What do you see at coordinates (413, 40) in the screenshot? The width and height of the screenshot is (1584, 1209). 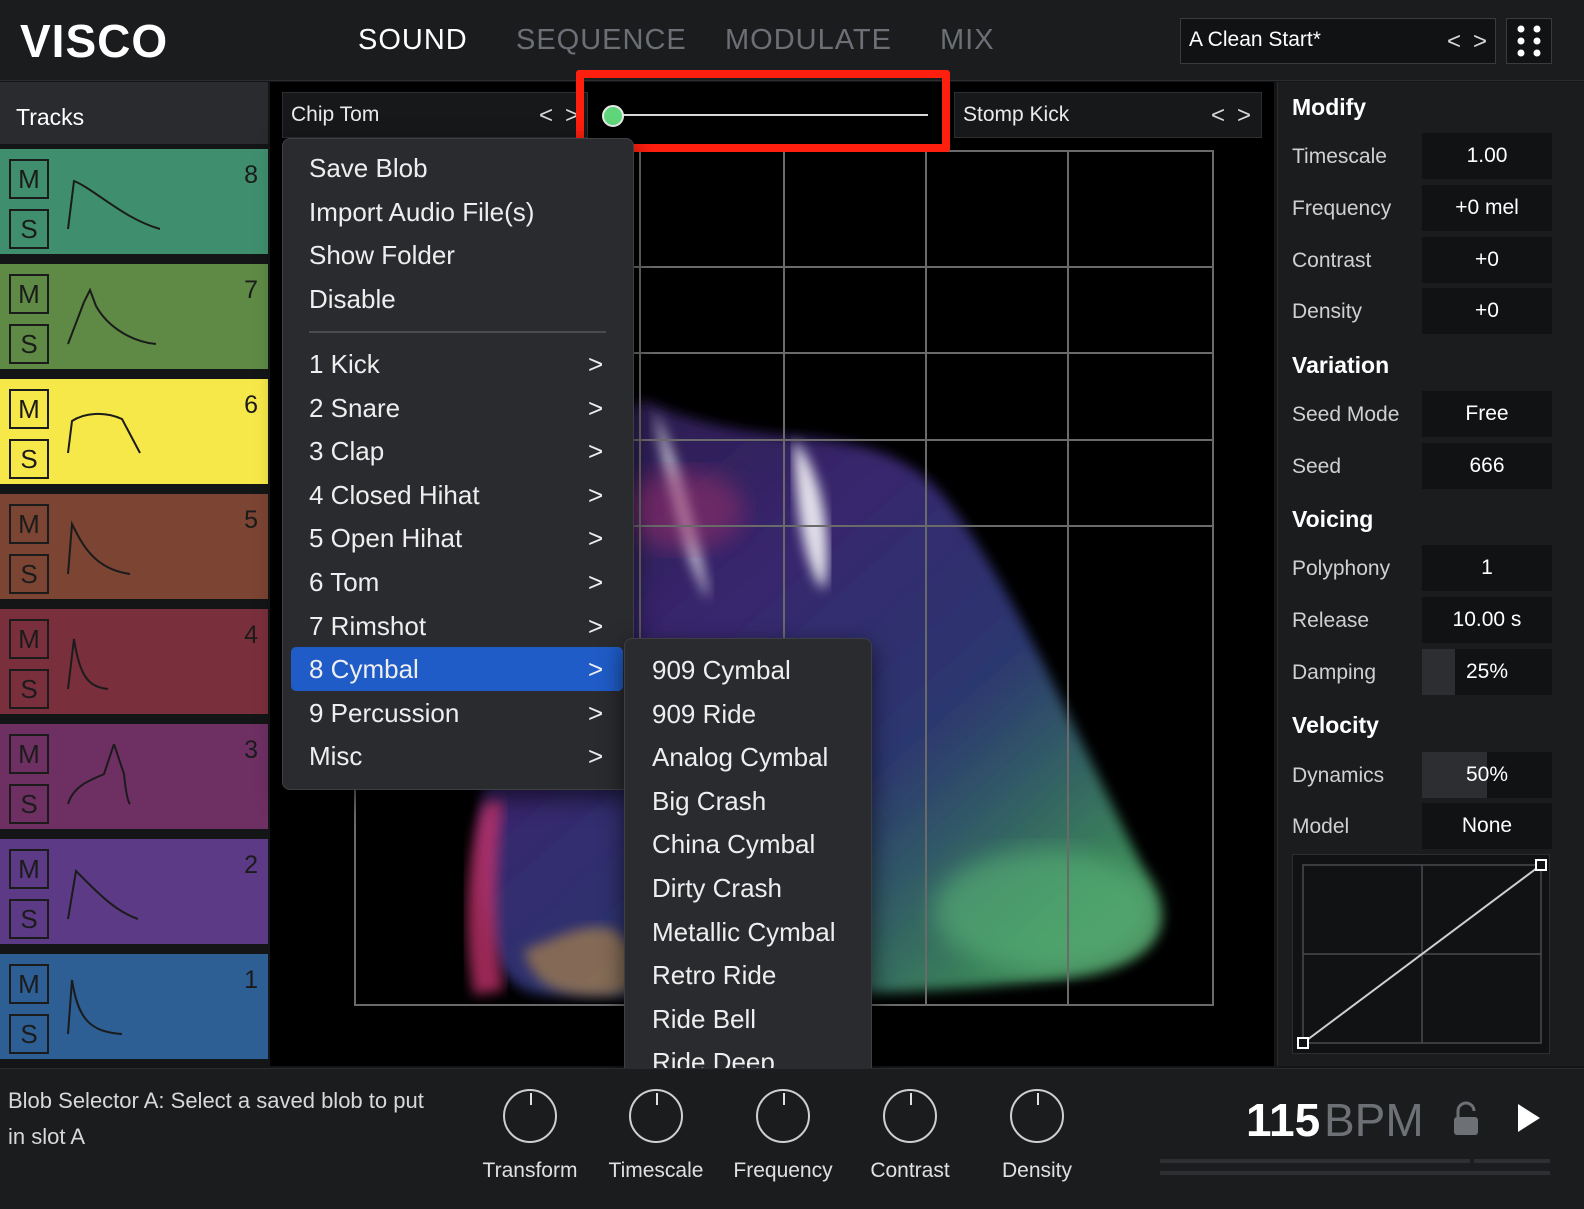 I see `tab-sound: SOUND` at bounding box center [413, 40].